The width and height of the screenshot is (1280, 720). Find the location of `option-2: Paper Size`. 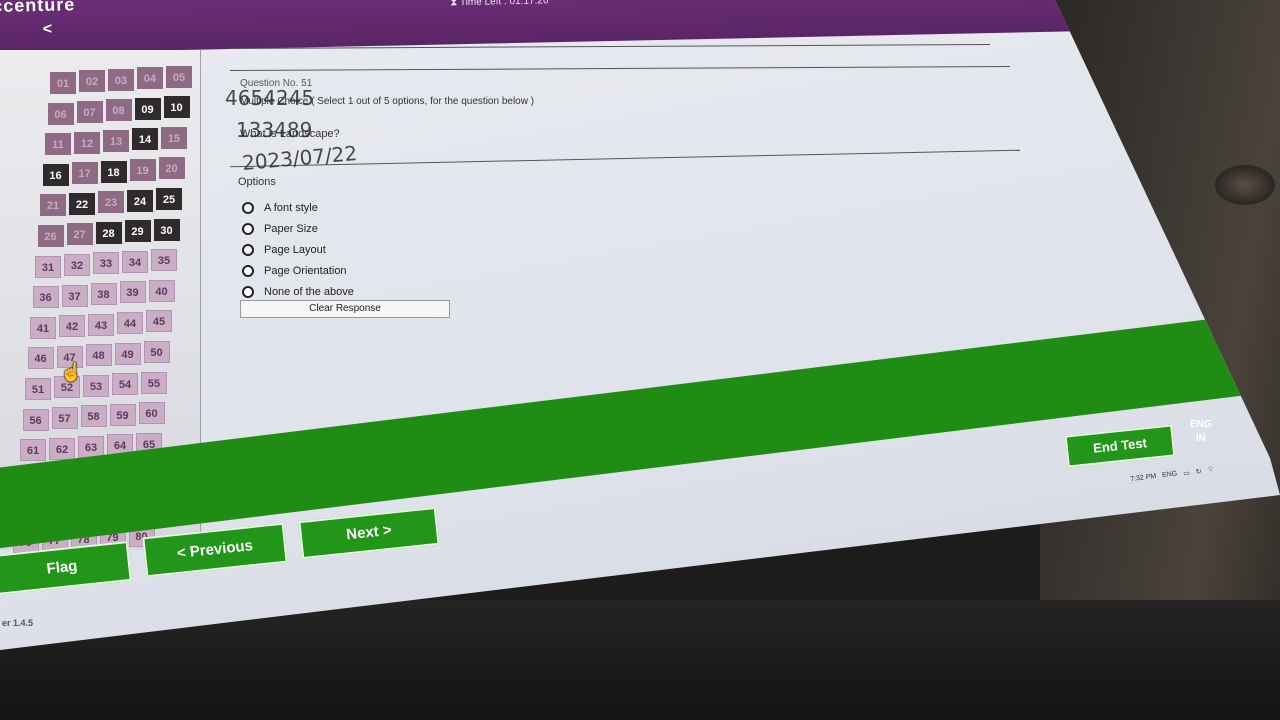

option-2: Paper Size is located at coordinates (280, 229).